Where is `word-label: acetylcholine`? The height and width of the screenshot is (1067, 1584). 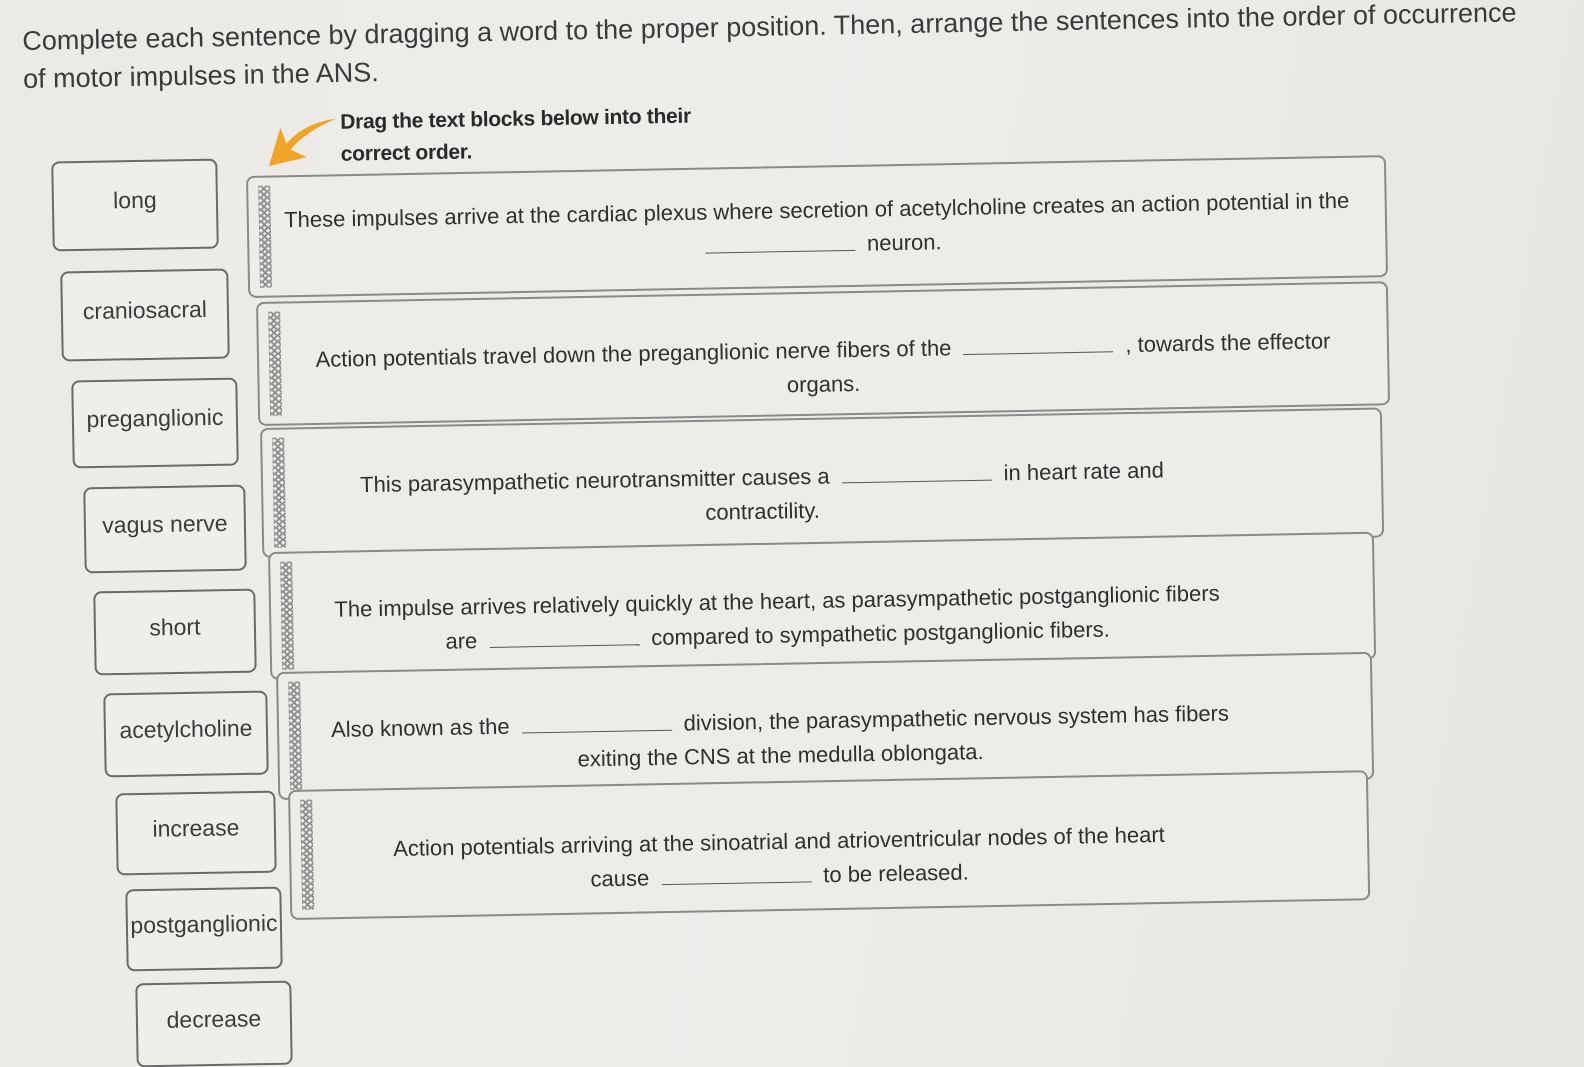
word-label: acetylcholine is located at coordinates (186, 728).